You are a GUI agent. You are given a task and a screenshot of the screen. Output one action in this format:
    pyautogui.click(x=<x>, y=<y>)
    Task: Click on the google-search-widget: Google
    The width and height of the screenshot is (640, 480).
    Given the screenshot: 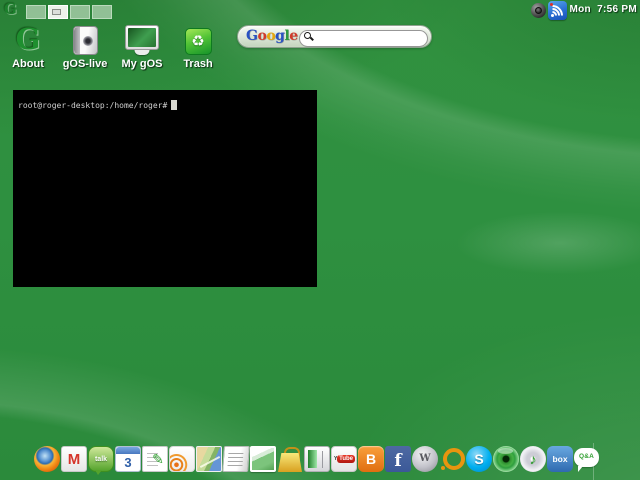 What is the action you would take?
    pyautogui.click(x=334, y=36)
    